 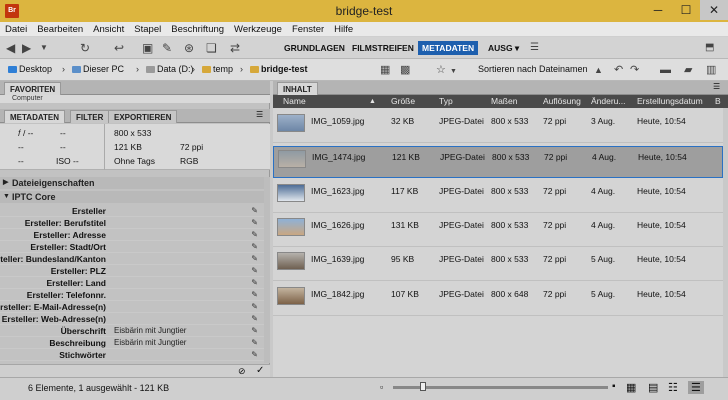 I want to click on tab-metadaten: METADATEN, so click(x=35, y=116).